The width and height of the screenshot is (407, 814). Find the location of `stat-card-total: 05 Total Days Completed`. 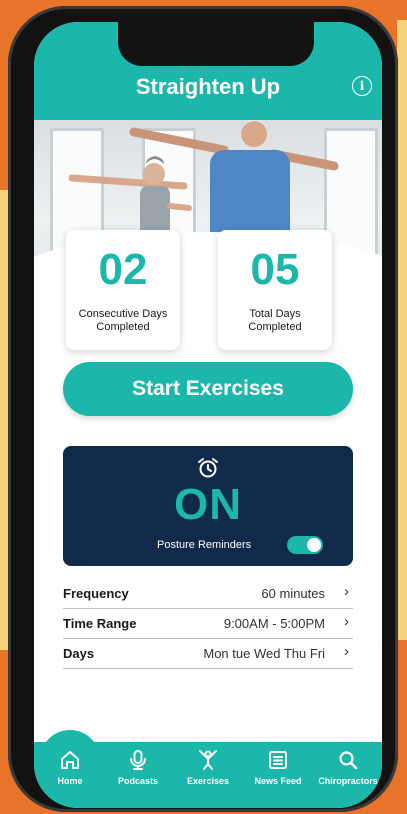

stat-card-total: 05 Total Days Completed is located at coordinates (275, 290).